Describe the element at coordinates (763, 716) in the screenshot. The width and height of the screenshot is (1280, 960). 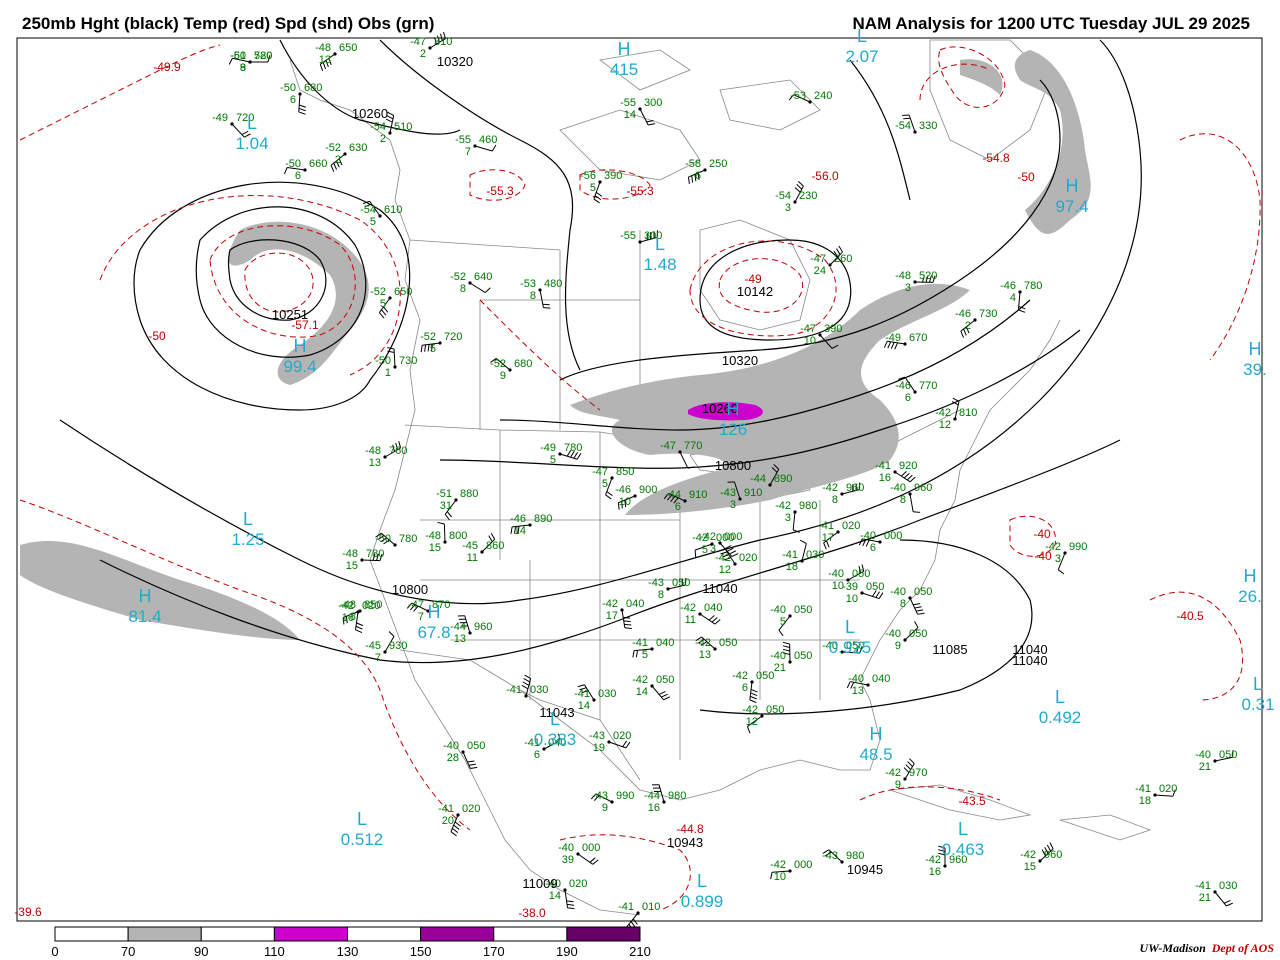
I see `station-ob: -42 050 12` at that location.